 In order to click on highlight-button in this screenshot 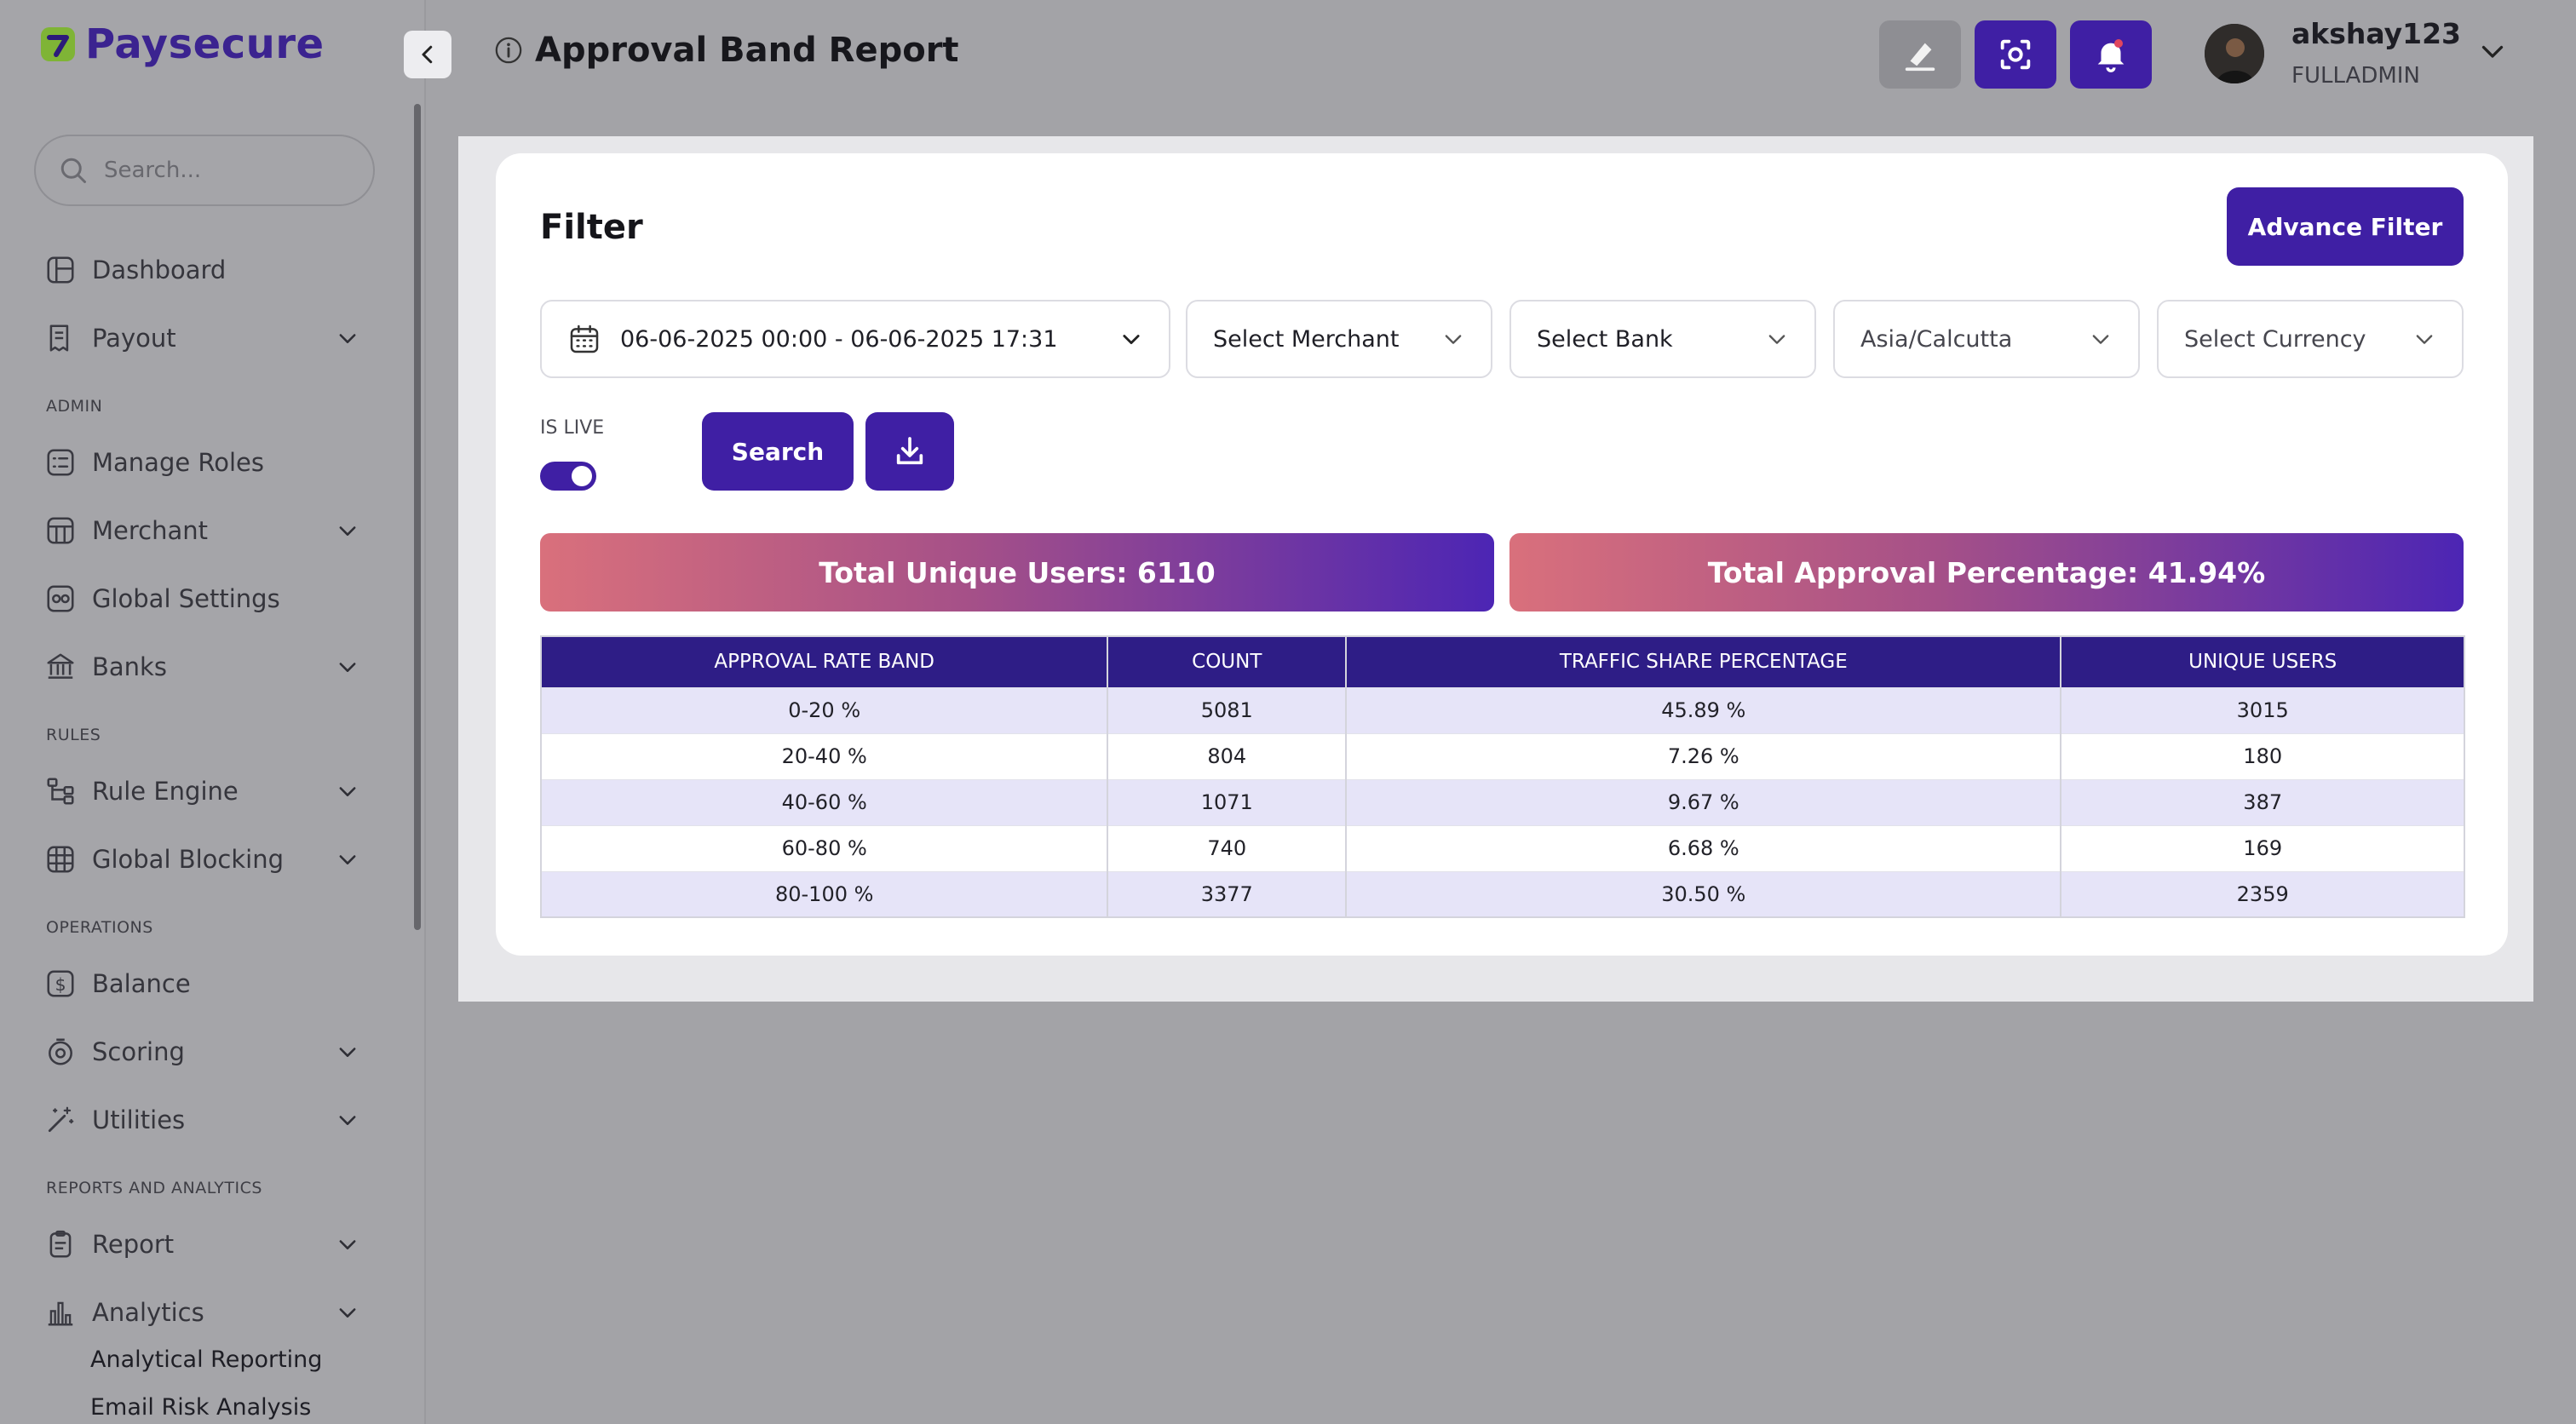, I will do `click(1920, 55)`.